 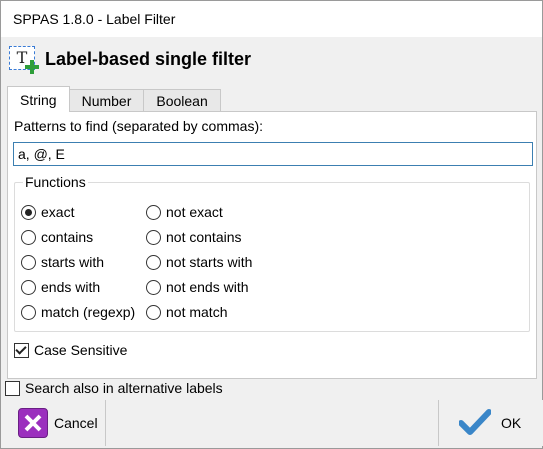 I want to click on radio-contains: contains, so click(x=57, y=237).